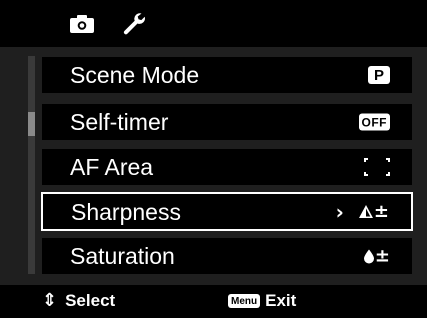 The width and height of the screenshot is (427, 318). I want to click on select-hint-label: Select, so click(90, 300).